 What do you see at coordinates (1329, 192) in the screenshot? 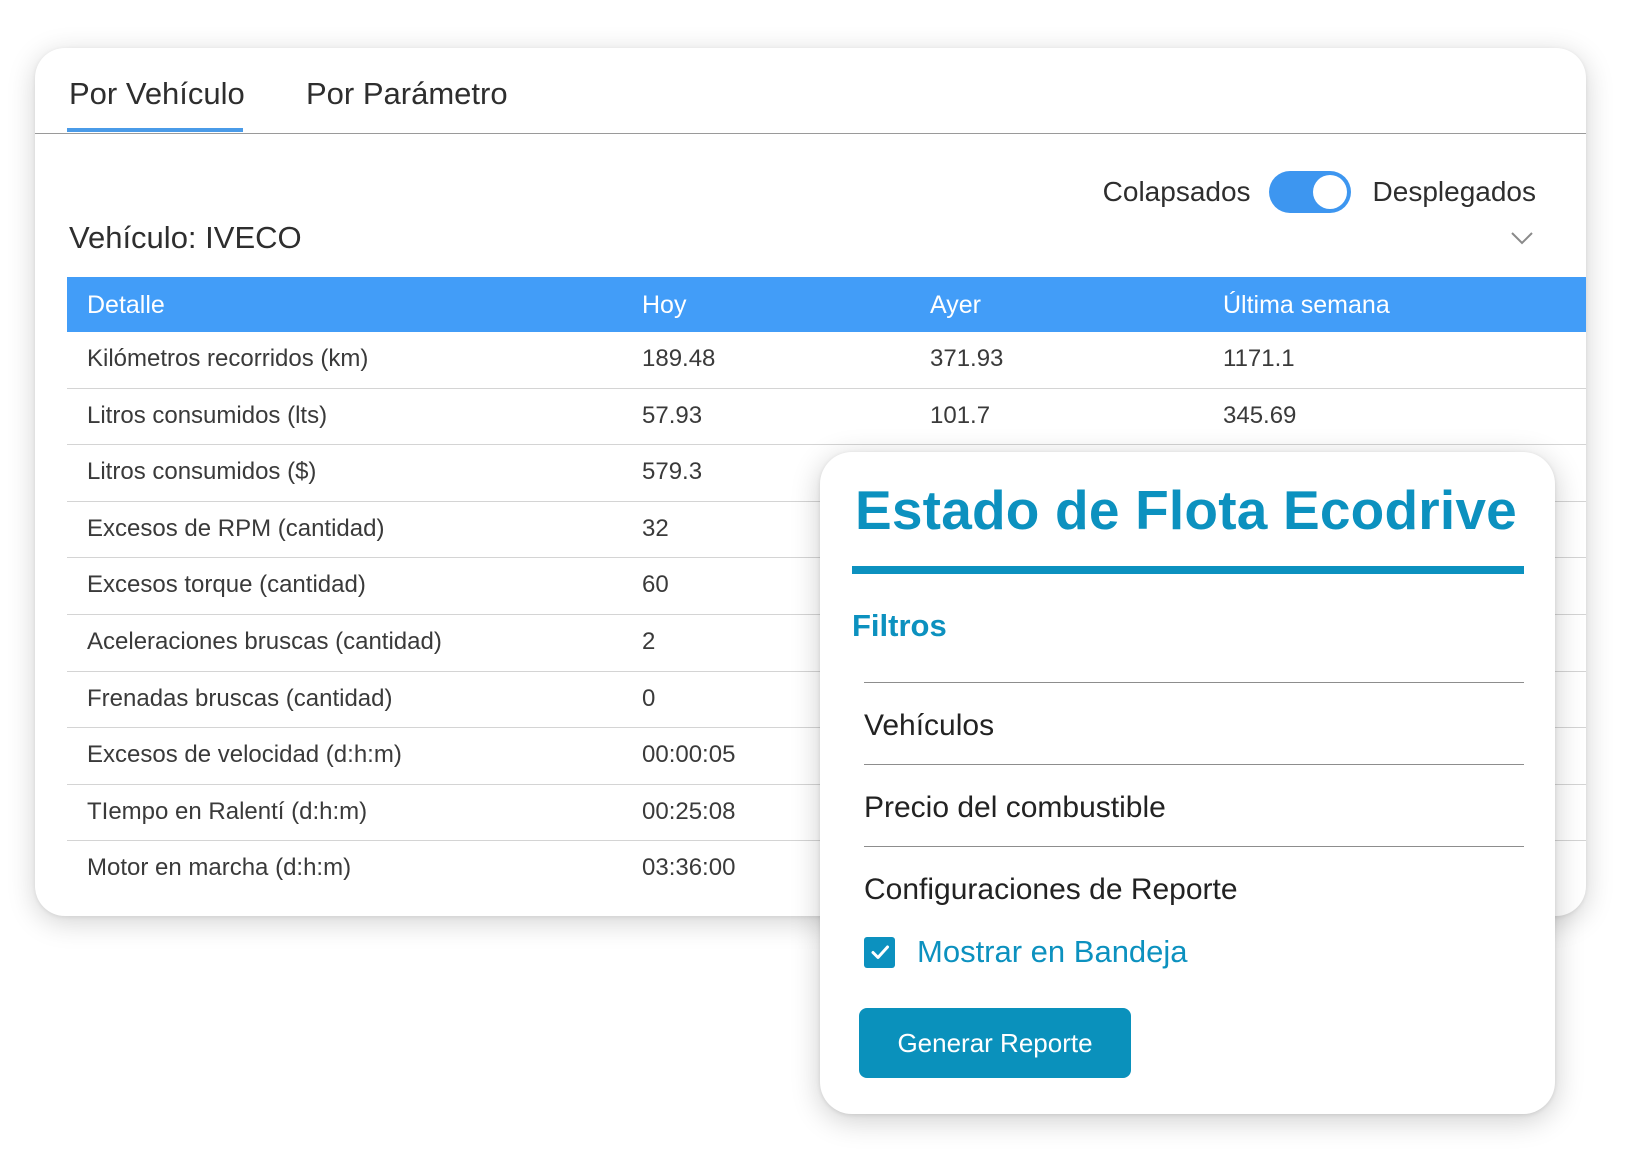
I see `toggle-knob` at bounding box center [1329, 192].